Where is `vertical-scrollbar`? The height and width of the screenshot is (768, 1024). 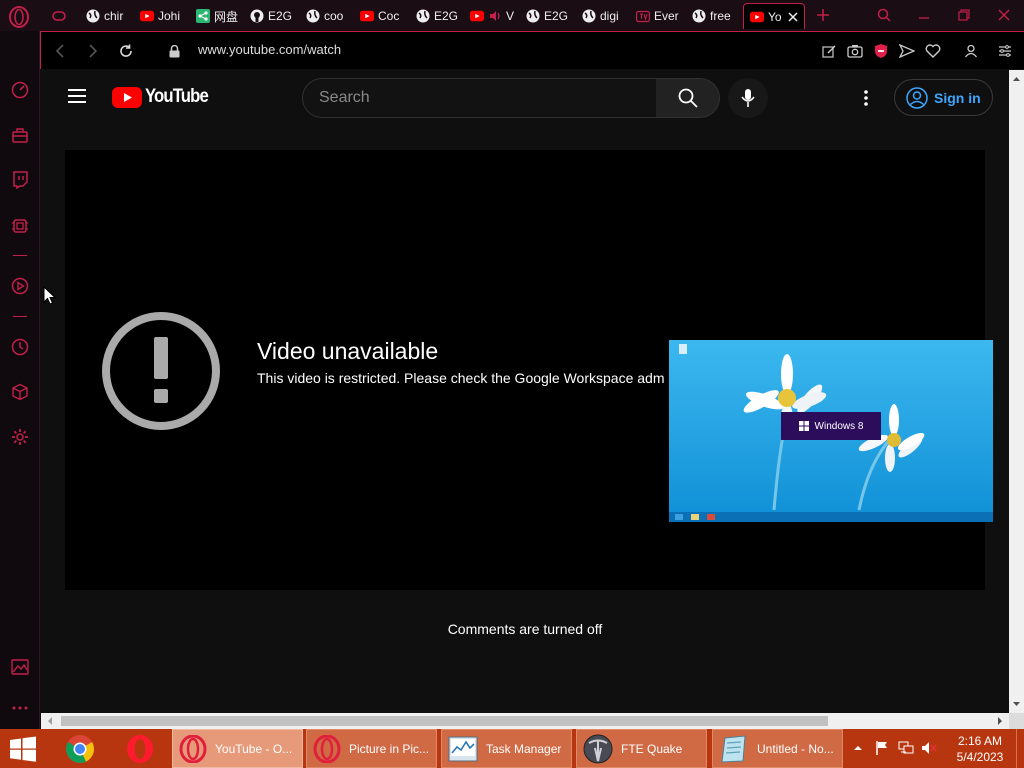 vertical-scrollbar is located at coordinates (1016, 391).